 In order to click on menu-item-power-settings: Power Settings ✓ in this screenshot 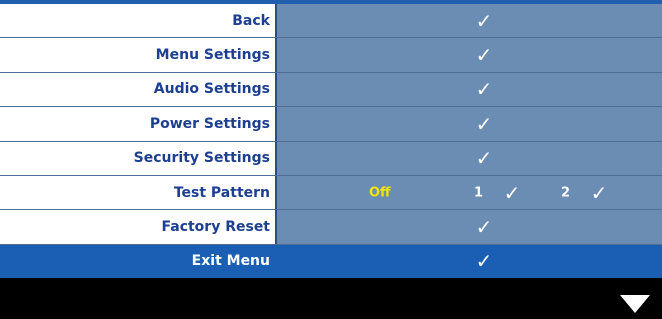, I will do `click(331, 124)`.